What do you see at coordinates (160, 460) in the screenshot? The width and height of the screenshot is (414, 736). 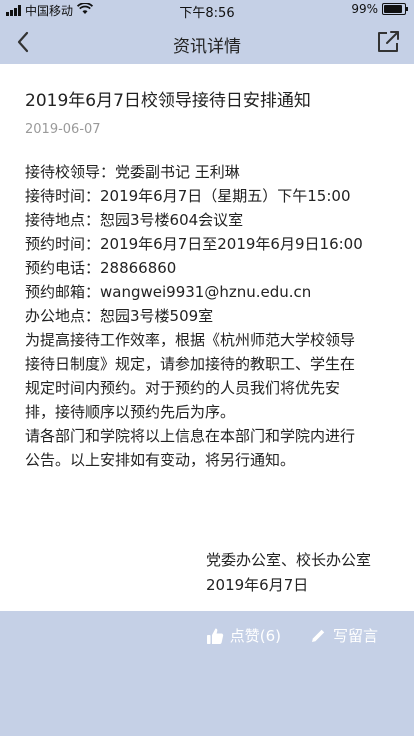 I see `body-line: 公告。以上安排如有变动，将另行通知。` at bounding box center [160, 460].